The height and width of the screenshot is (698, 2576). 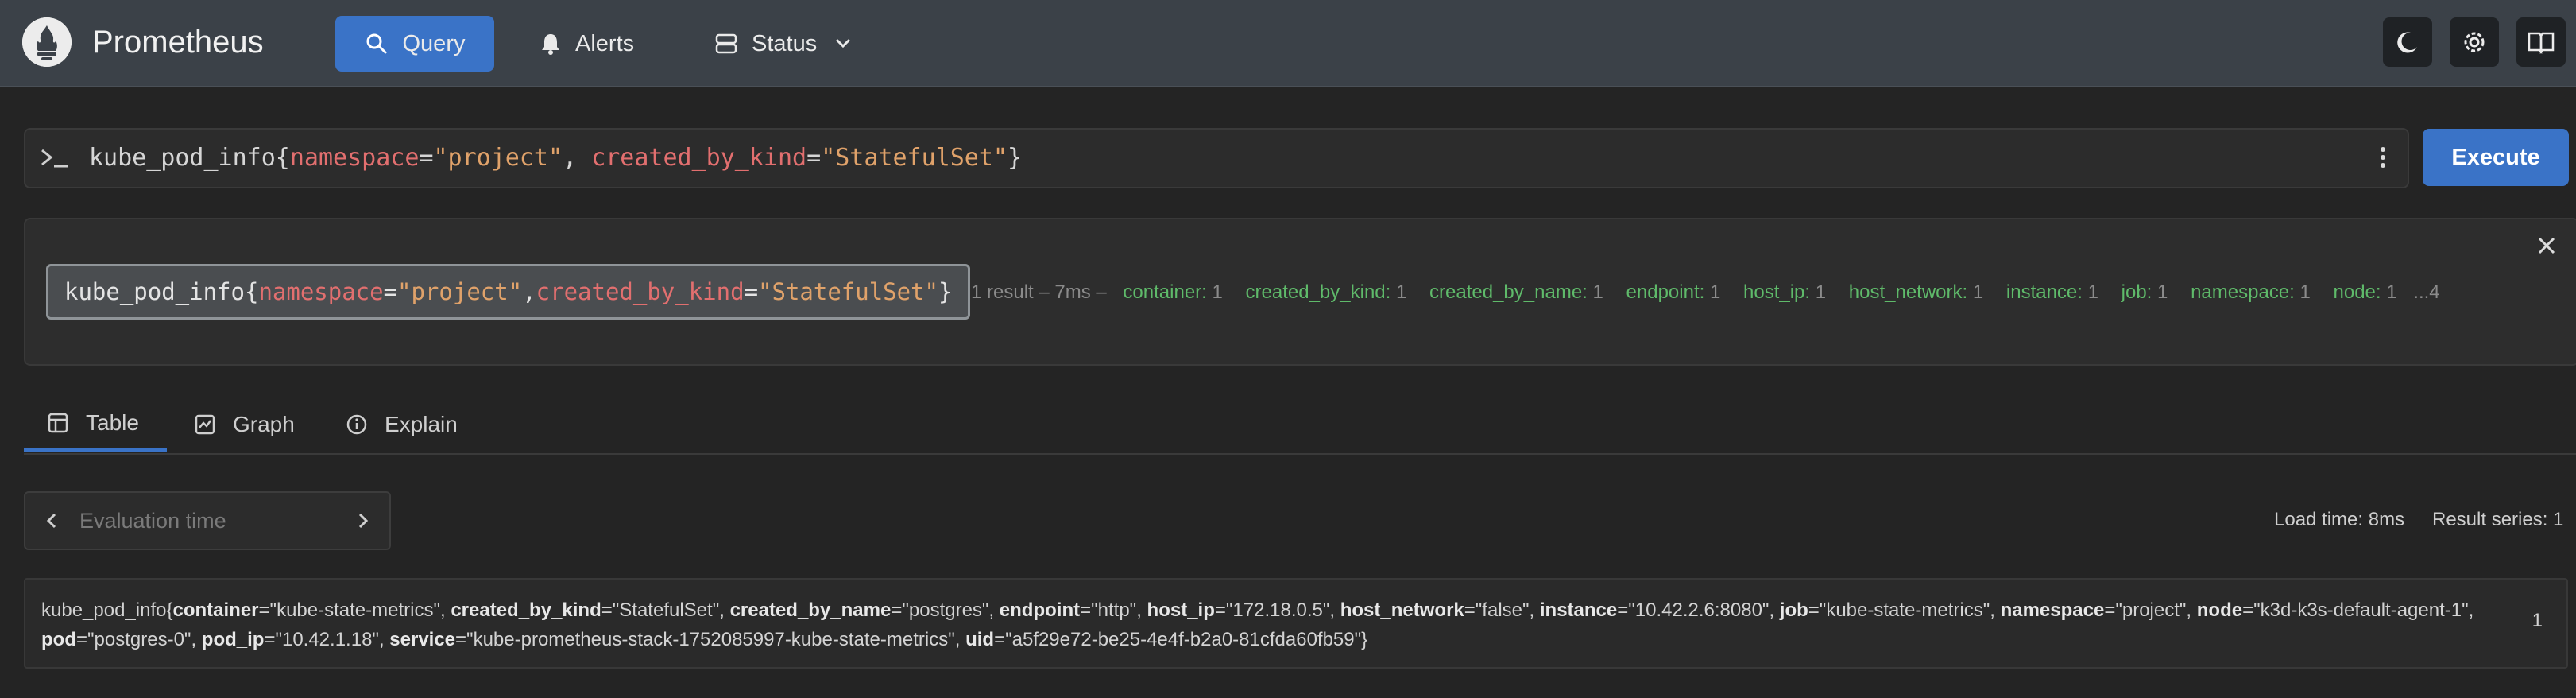 What do you see at coordinates (363, 520) in the screenshot?
I see `chevron-right-icon` at bounding box center [363, 520].